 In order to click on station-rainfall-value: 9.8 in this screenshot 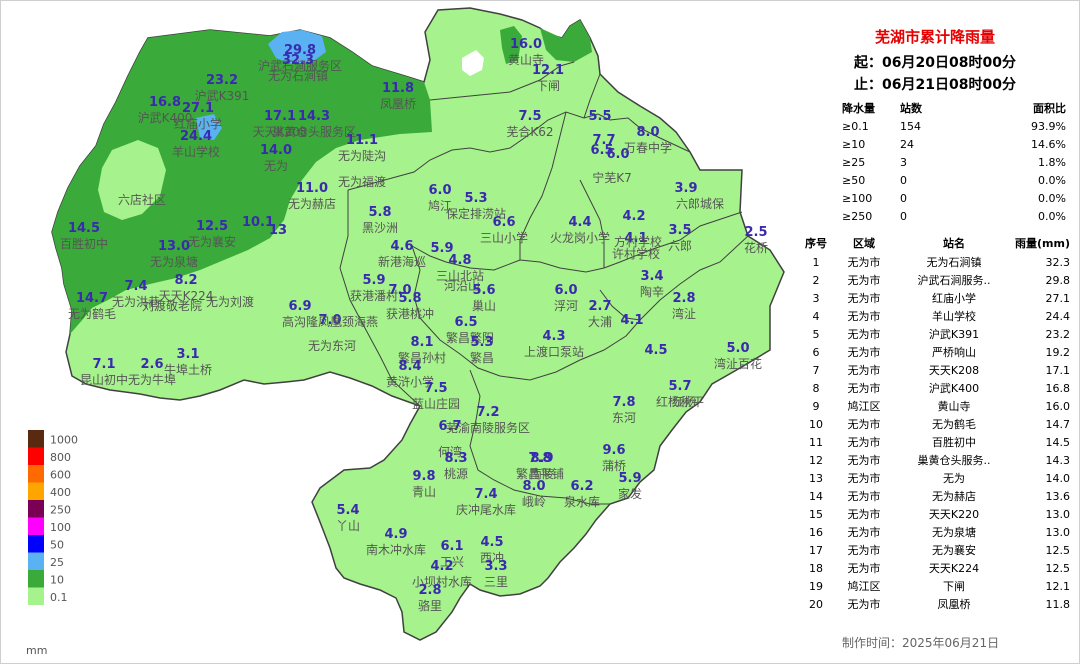, I will do `click(423, 476)`.